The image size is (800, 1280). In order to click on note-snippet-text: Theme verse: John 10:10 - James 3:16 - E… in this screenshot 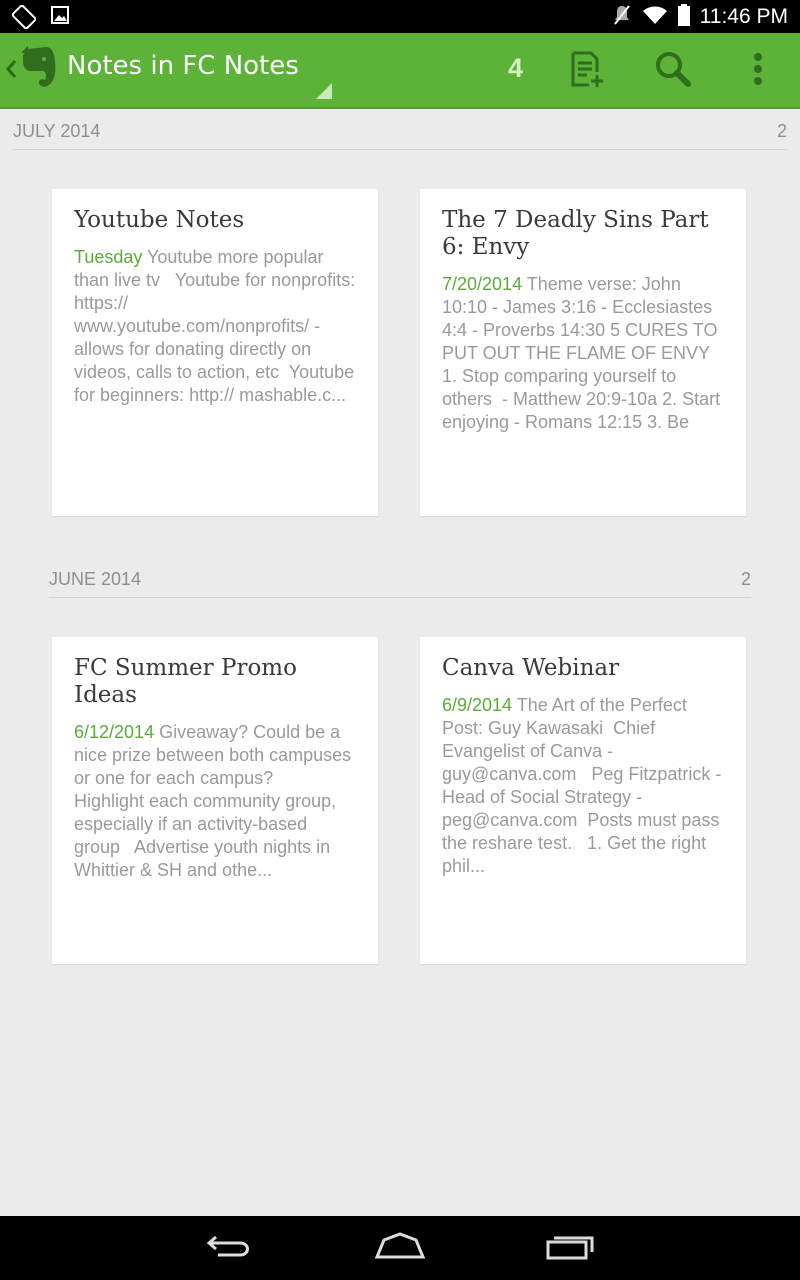, I will do `click(584, 353)`.